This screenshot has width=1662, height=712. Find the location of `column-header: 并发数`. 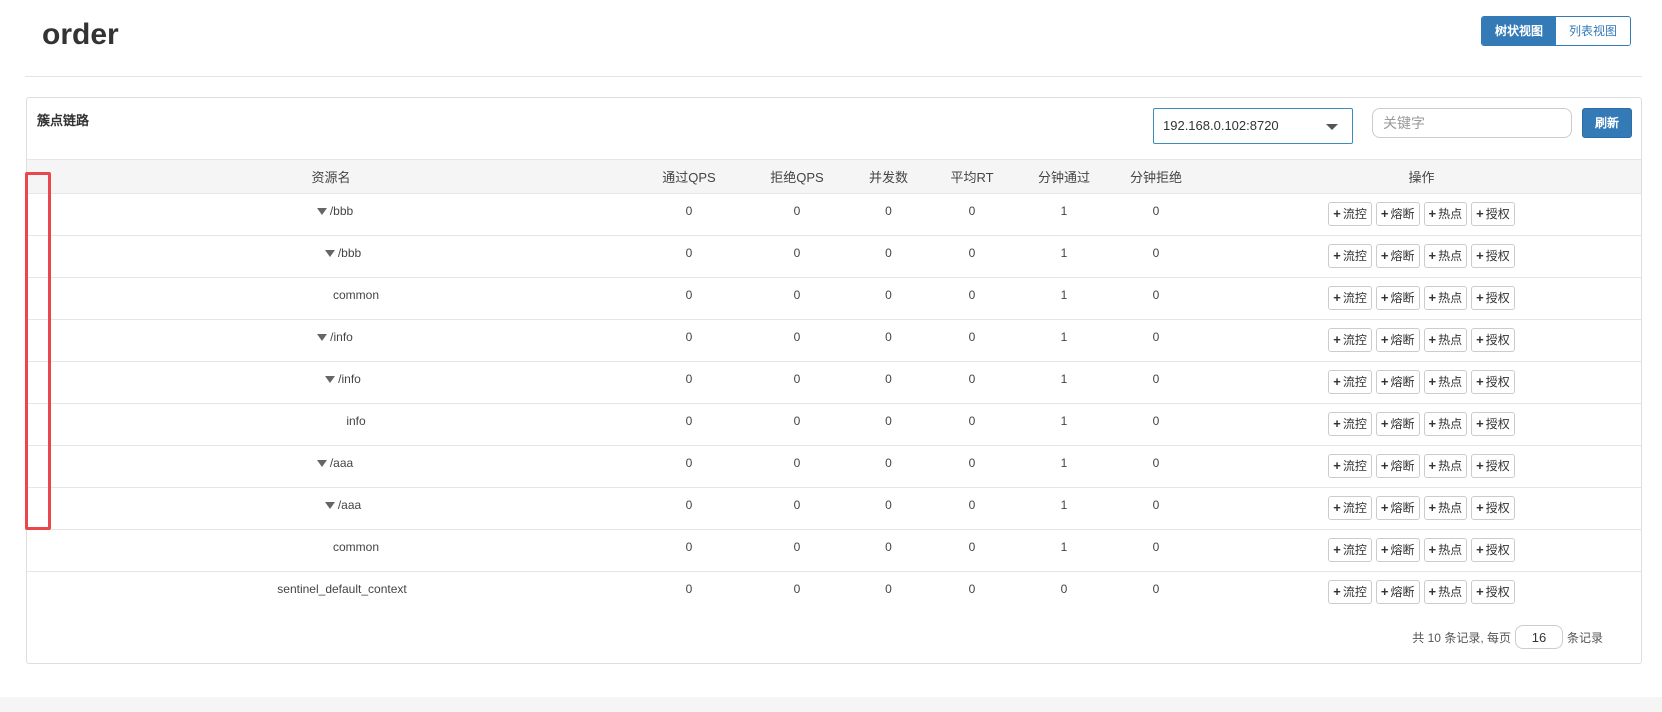

column-header: 并发数 is located at coordinates (888, 176).